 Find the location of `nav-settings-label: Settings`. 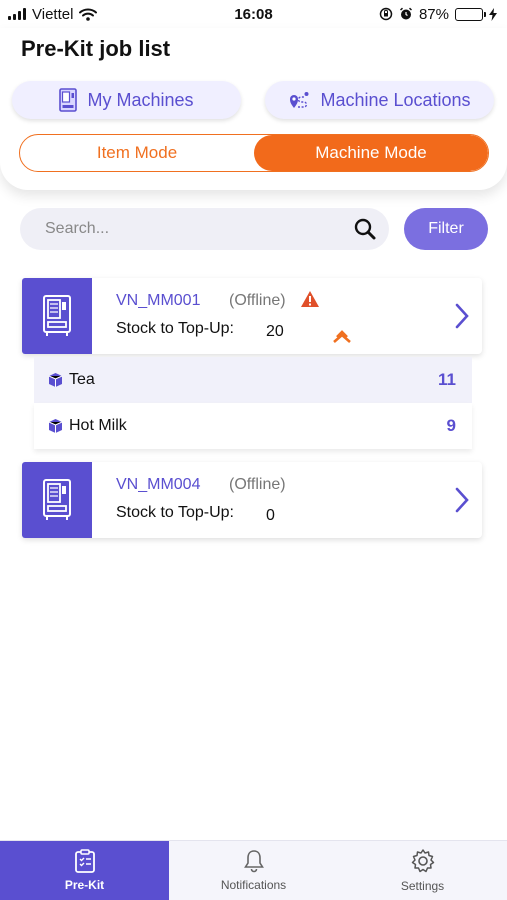

nav-settings-label: Settings is located at coordinates (422, 886).